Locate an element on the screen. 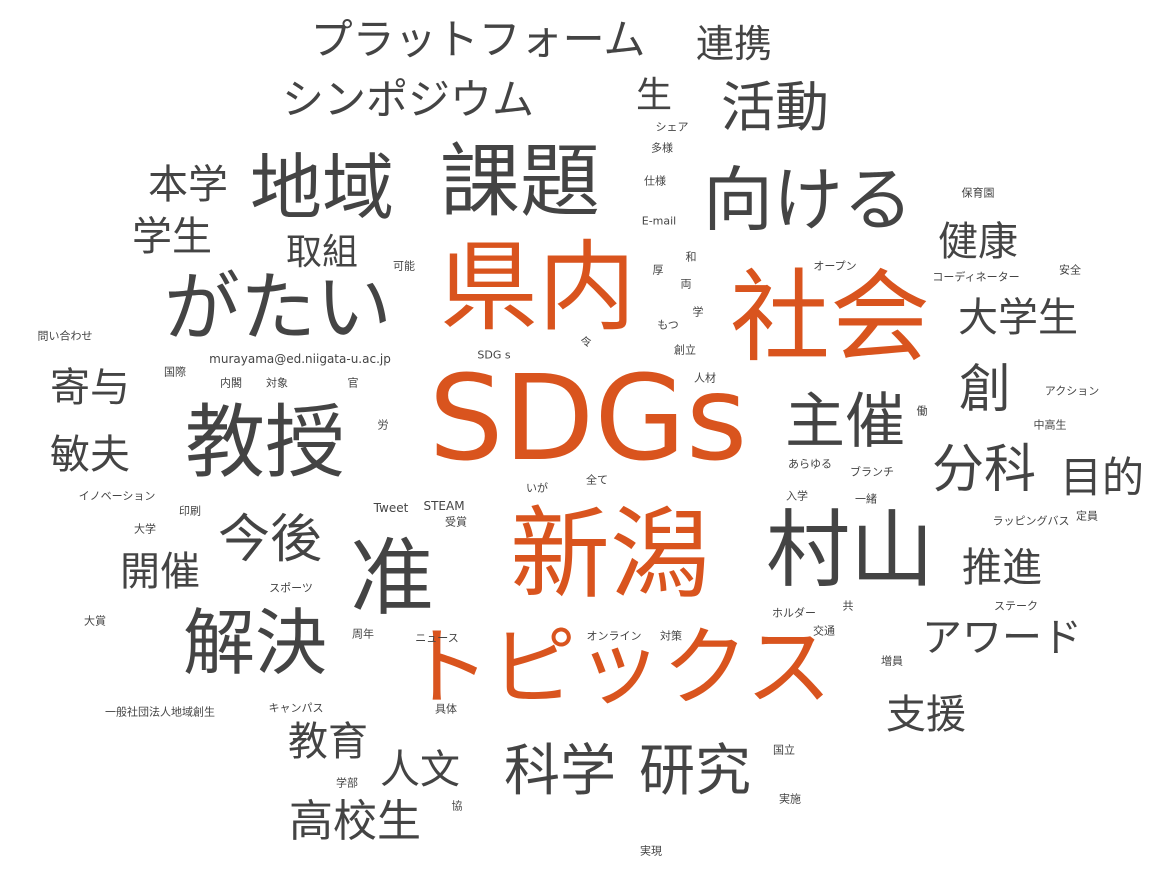 The width and height of the screenshot is (1167, 875). cloud-word: 新潟 is located at coordinates (610, 554).